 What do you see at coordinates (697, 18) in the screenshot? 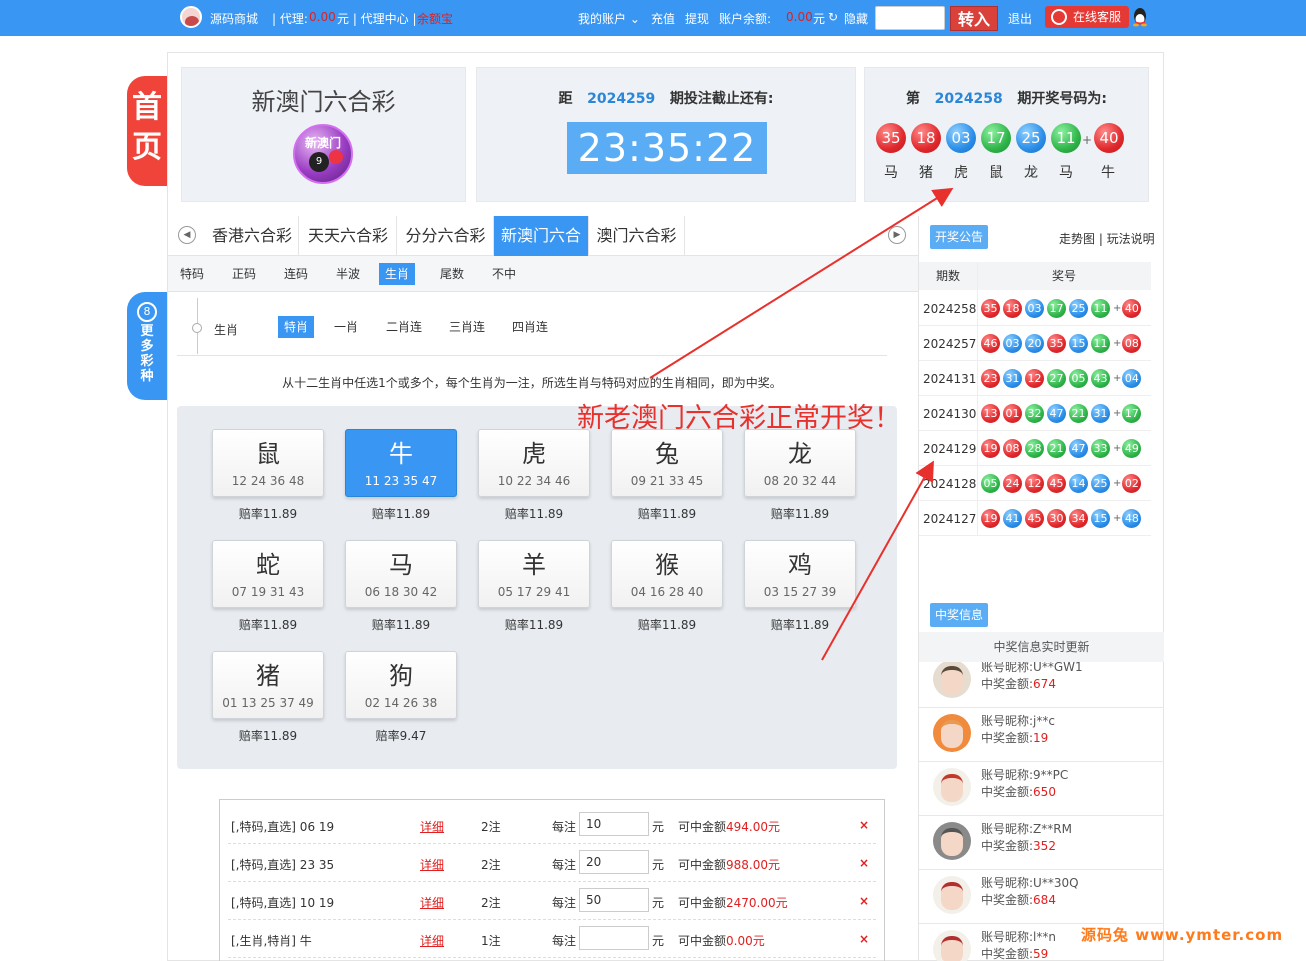
I see `withdraw-link: 提现` at bounding box center [697, 18].